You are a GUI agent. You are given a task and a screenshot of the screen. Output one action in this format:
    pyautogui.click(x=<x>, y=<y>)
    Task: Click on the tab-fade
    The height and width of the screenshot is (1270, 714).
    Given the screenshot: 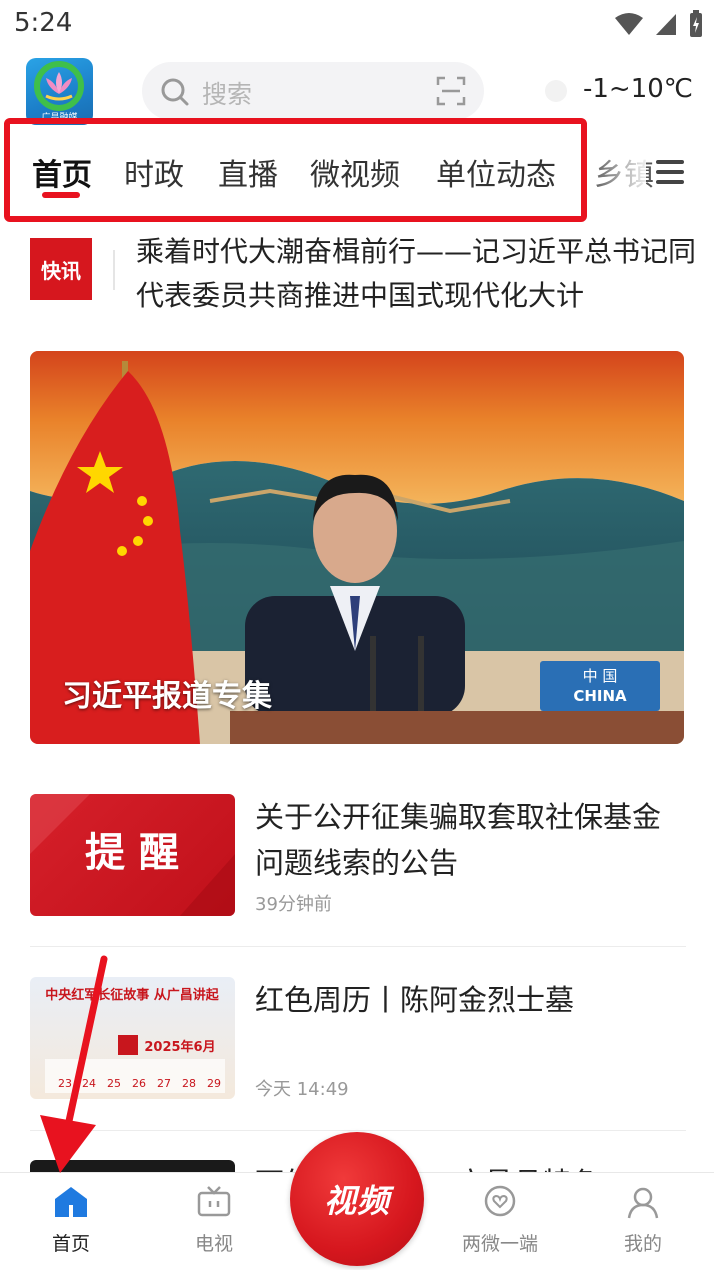 What is the action you would take?
    pyautogui.click(x=618, y=172)
    